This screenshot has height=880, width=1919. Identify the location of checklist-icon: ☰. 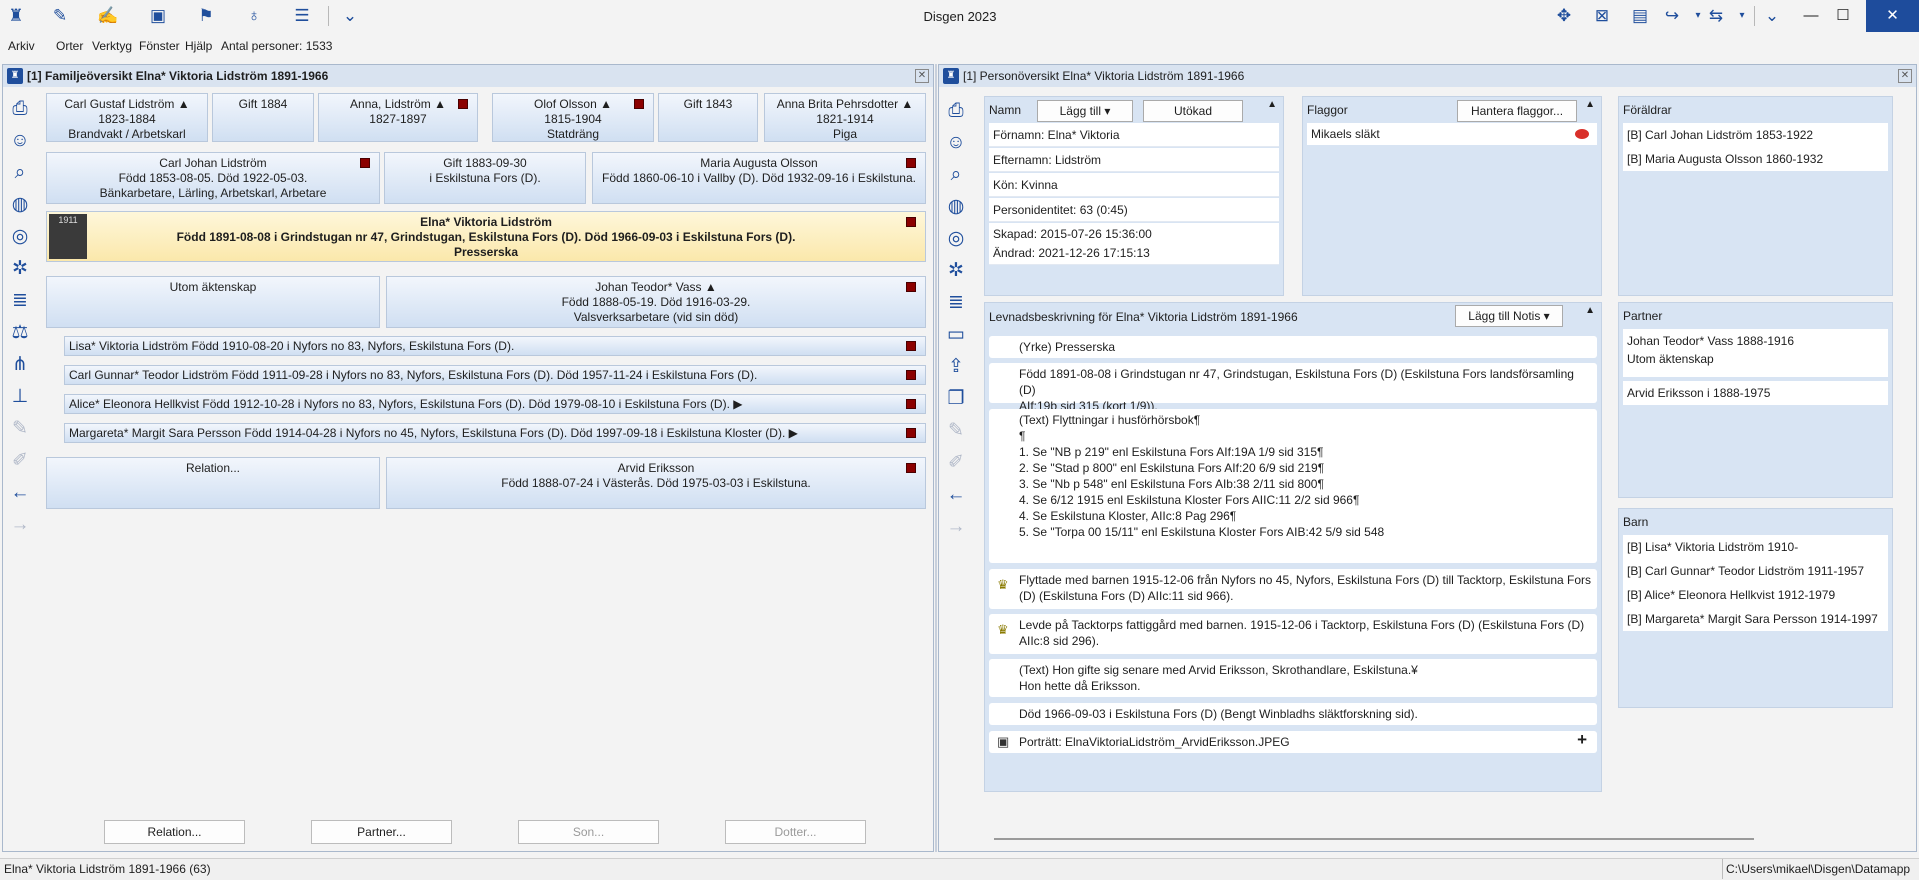
(302, 16).